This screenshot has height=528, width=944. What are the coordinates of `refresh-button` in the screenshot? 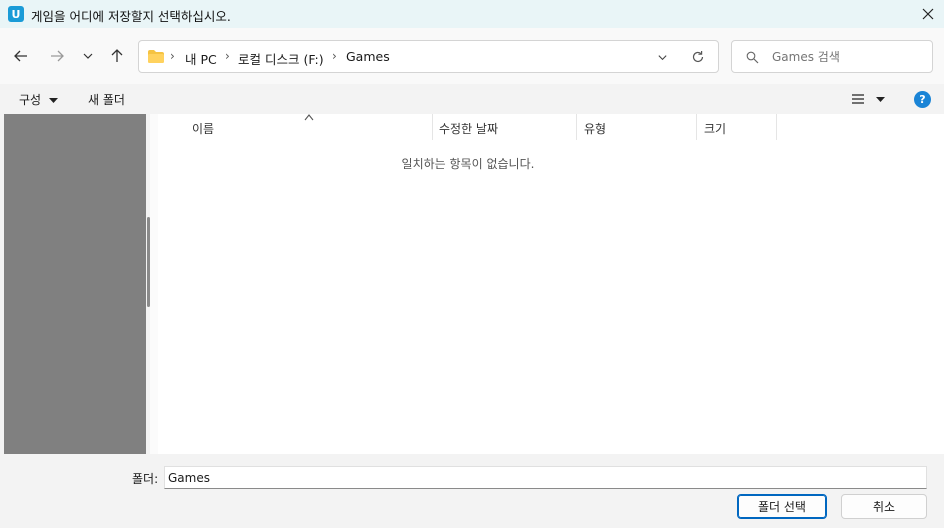 It's located at (698, 57).